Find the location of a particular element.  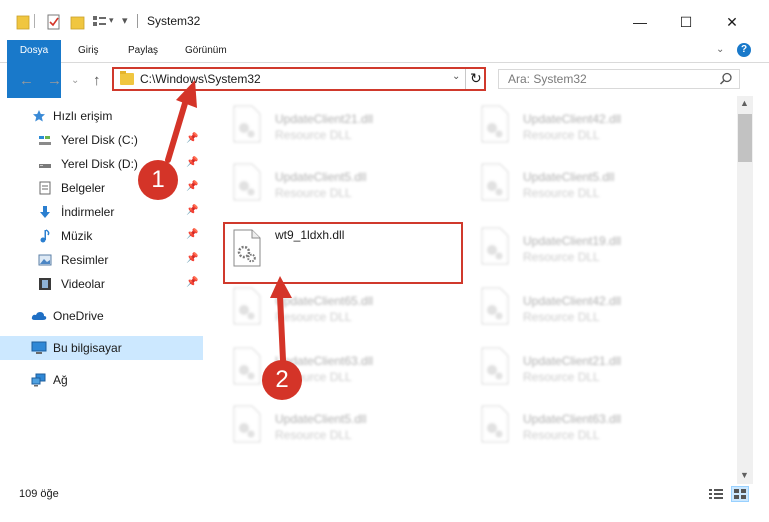

nav-item-pictures: Resimler 📌 is located at coordinates (101, 260).